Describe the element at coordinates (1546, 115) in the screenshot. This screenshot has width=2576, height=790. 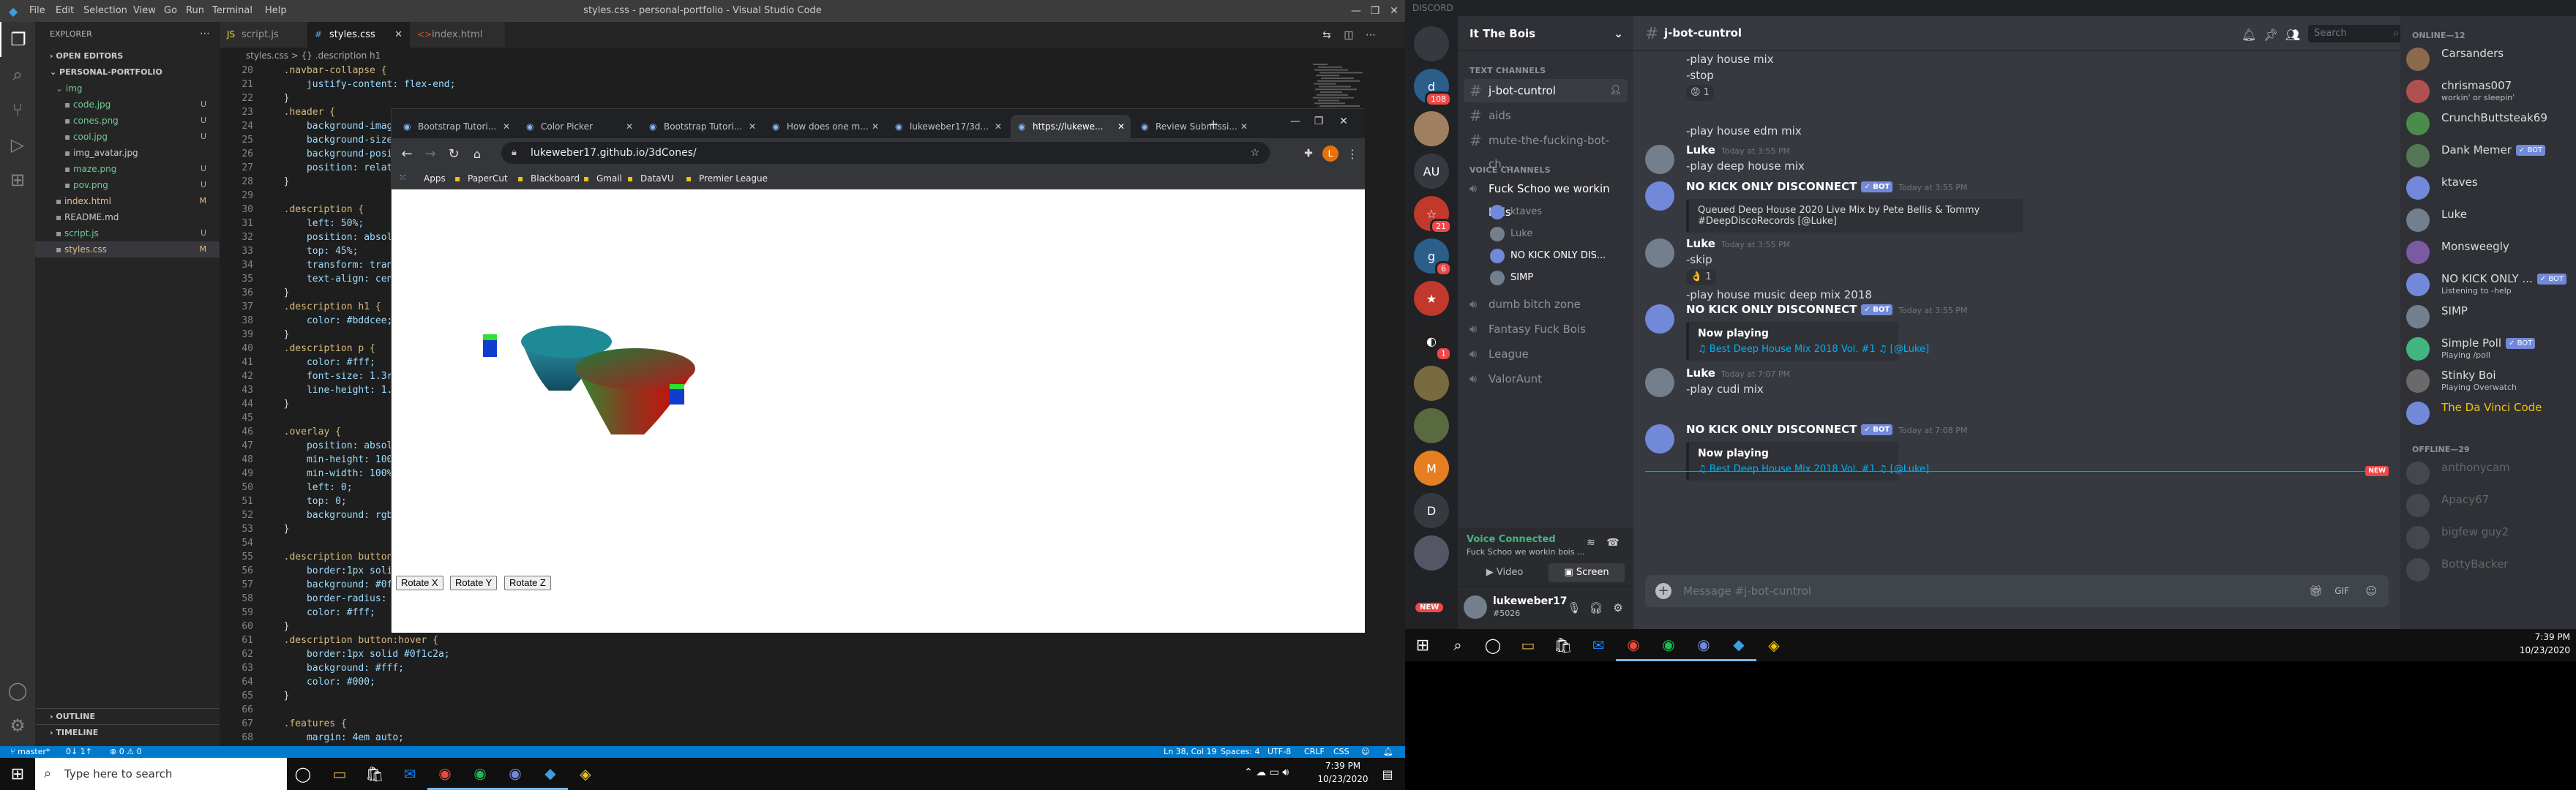
I see `channel-aids: # aids` at that location.